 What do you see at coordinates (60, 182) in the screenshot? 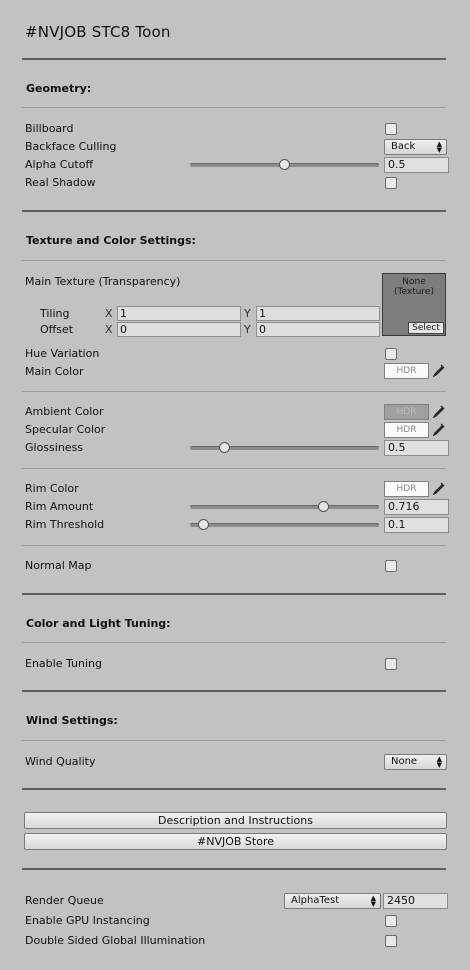
I see `real-shadow-label: Real Shadow` at bounding box center [60, 182].